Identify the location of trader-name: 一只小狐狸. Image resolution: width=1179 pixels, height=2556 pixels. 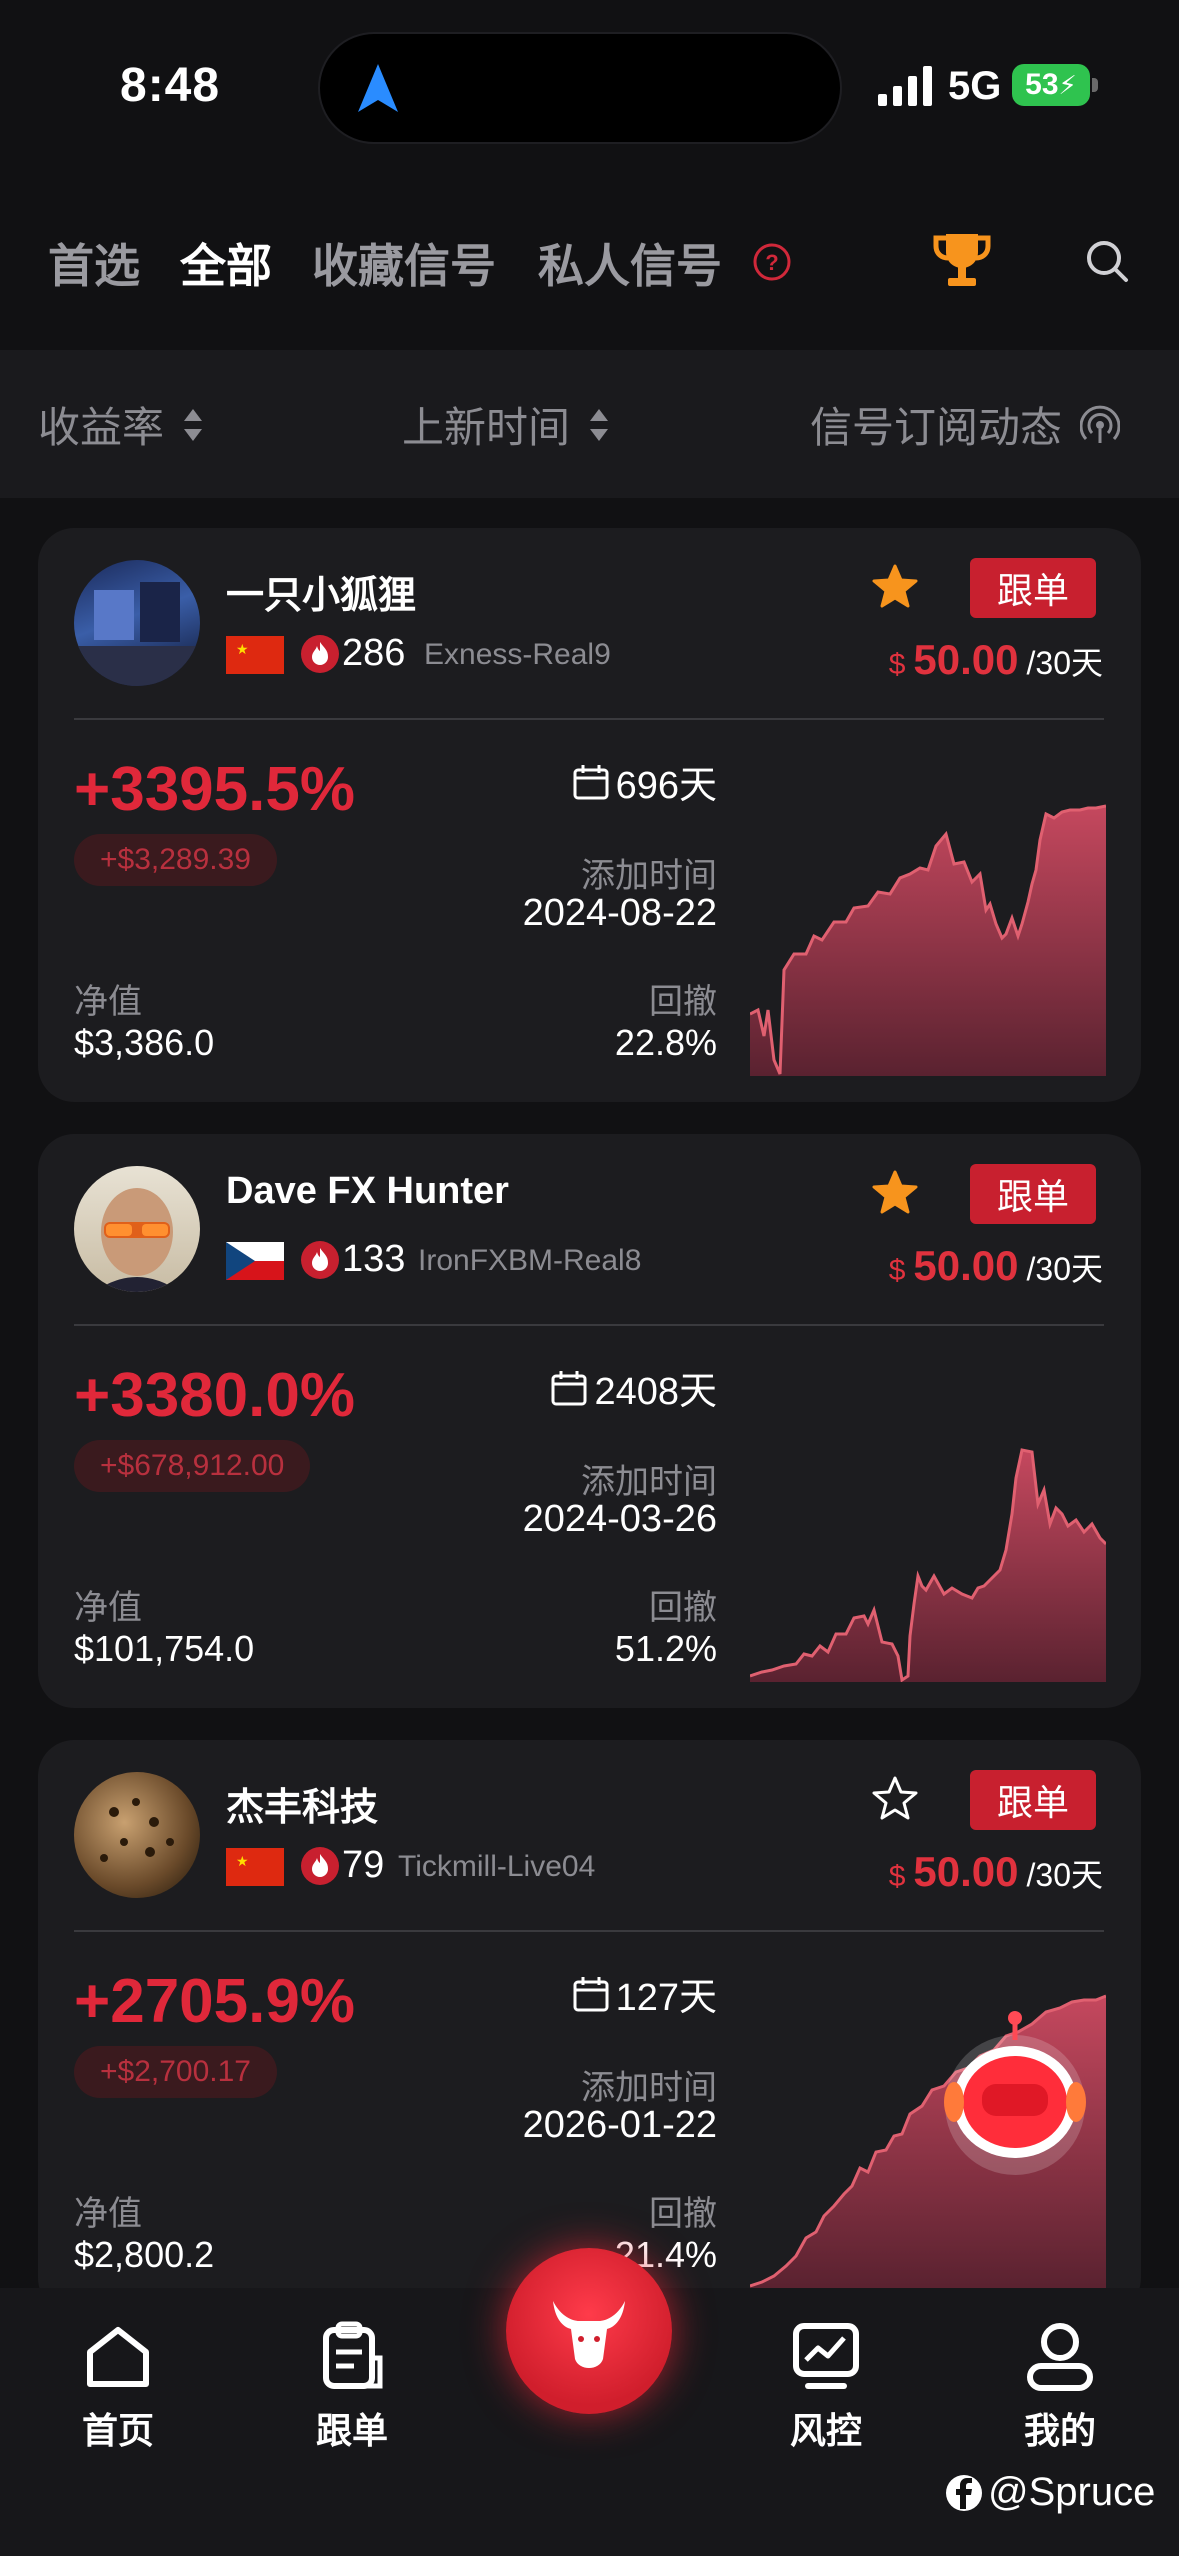
(321, 596).